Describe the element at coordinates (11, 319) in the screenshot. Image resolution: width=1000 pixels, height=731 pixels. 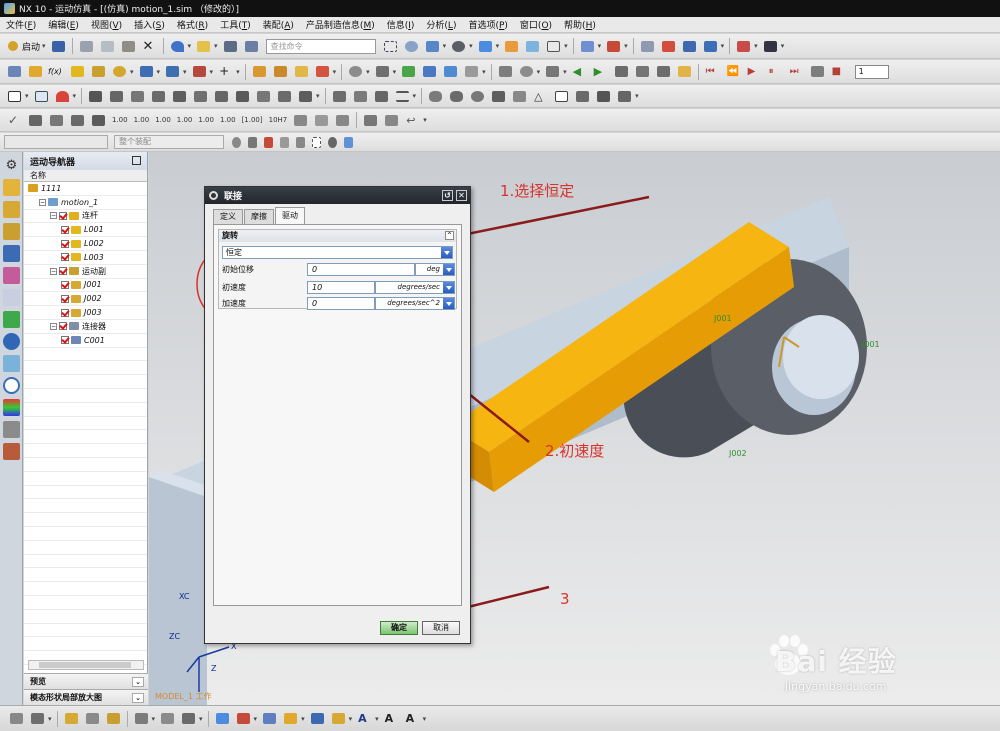
I see `resource-graph-icon` at that location.